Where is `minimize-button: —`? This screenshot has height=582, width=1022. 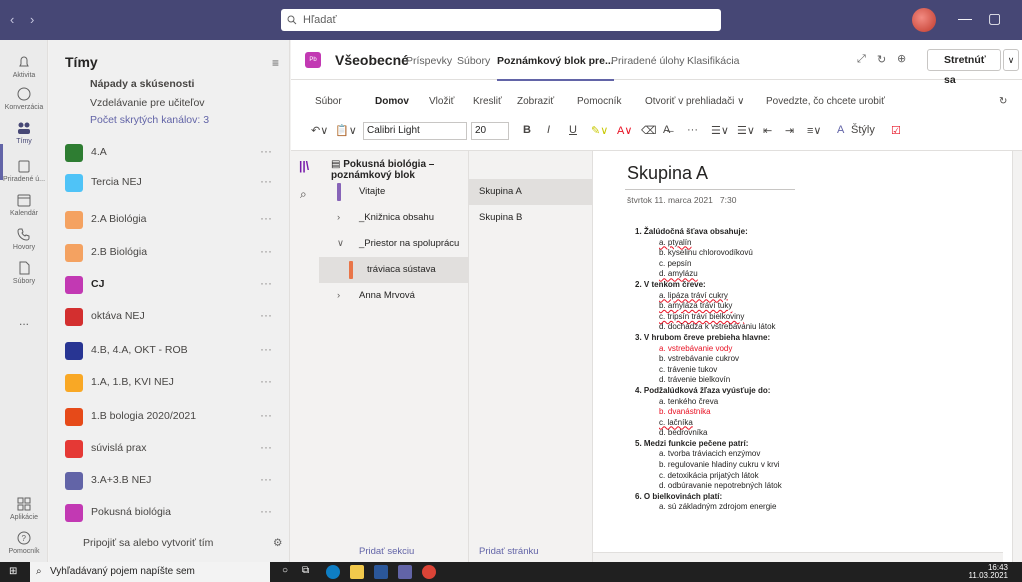 minimize-button: — is located at coordinates (965, 18).